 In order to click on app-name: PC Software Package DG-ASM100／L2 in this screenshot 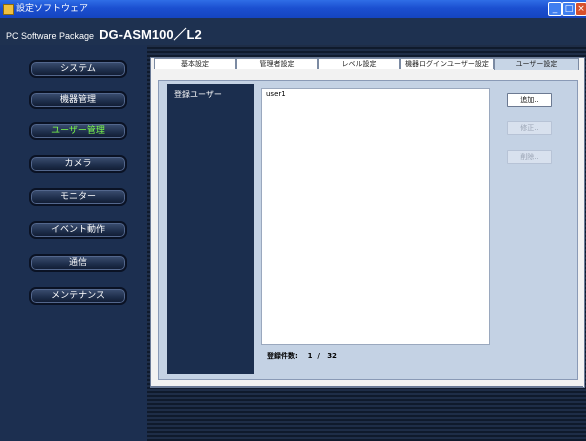, I will do `click(104, 33)`.